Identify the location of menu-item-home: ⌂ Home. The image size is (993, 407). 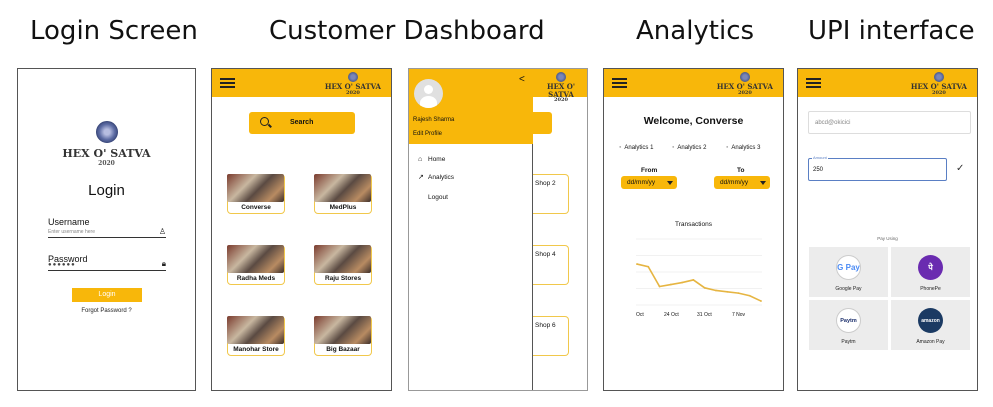
(431, 159).